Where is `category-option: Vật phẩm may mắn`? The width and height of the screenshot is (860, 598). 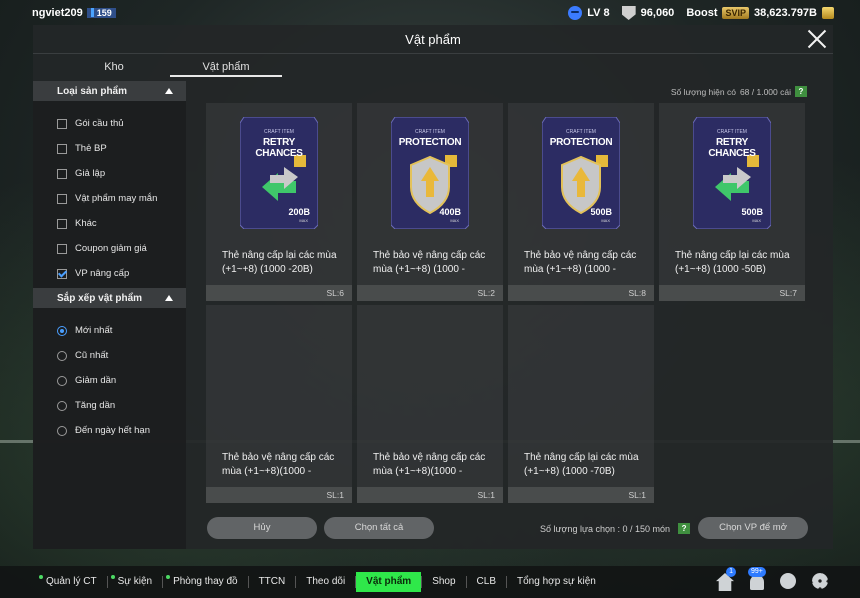
category-option: Vật phẩm may mắn is located at coordinates (109, 198).